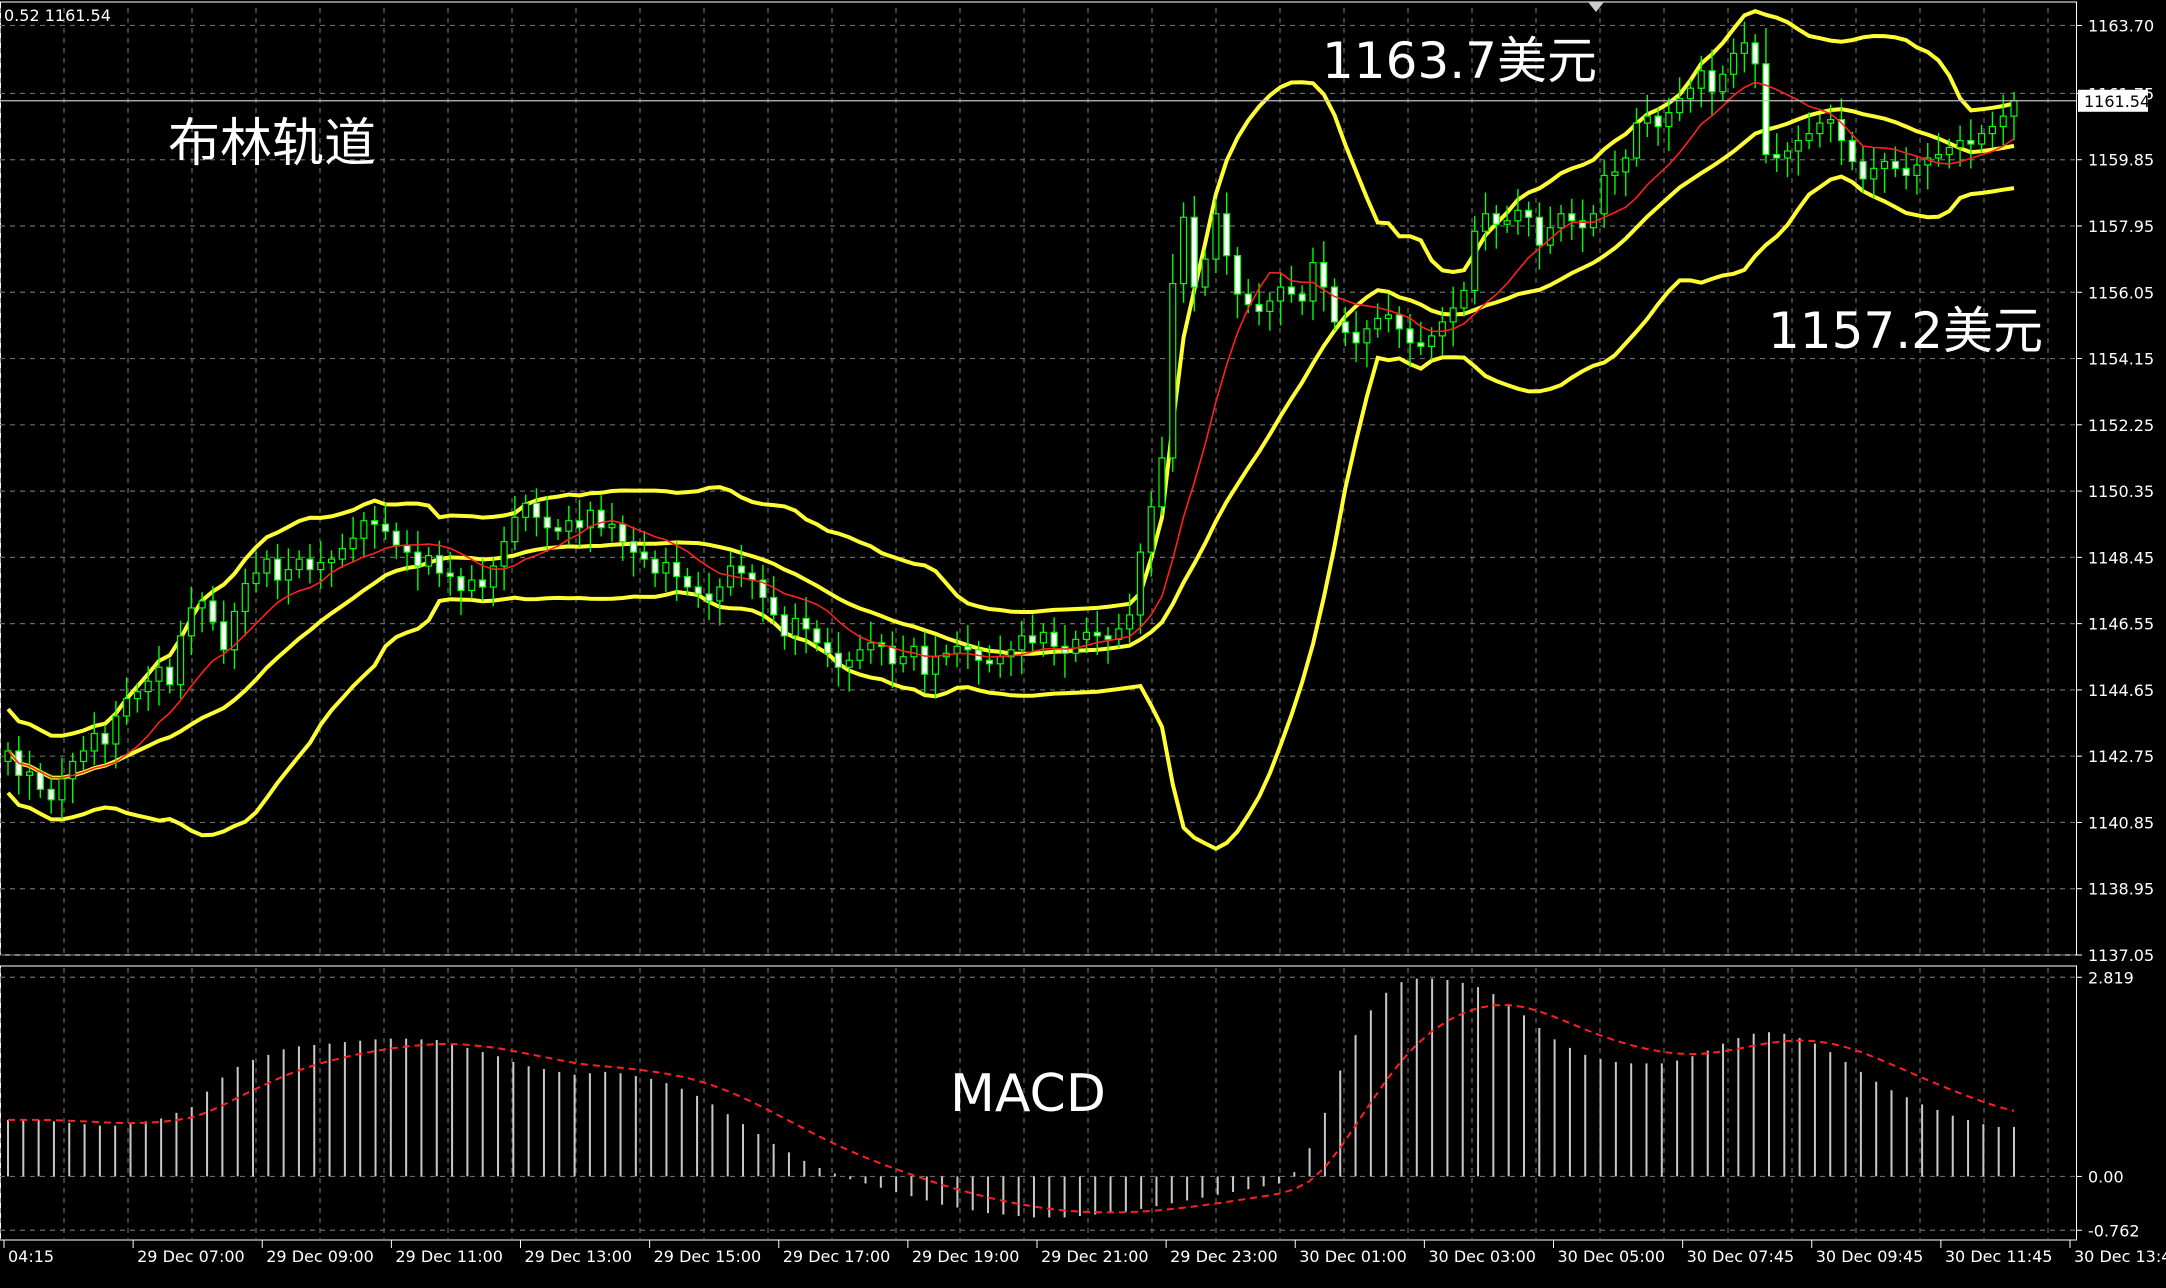 The image size is (2166, 1288). Describe the element at coordinates (2121, 756) in the screenshot. I see `price-tick-label: 1142.75` at that location.